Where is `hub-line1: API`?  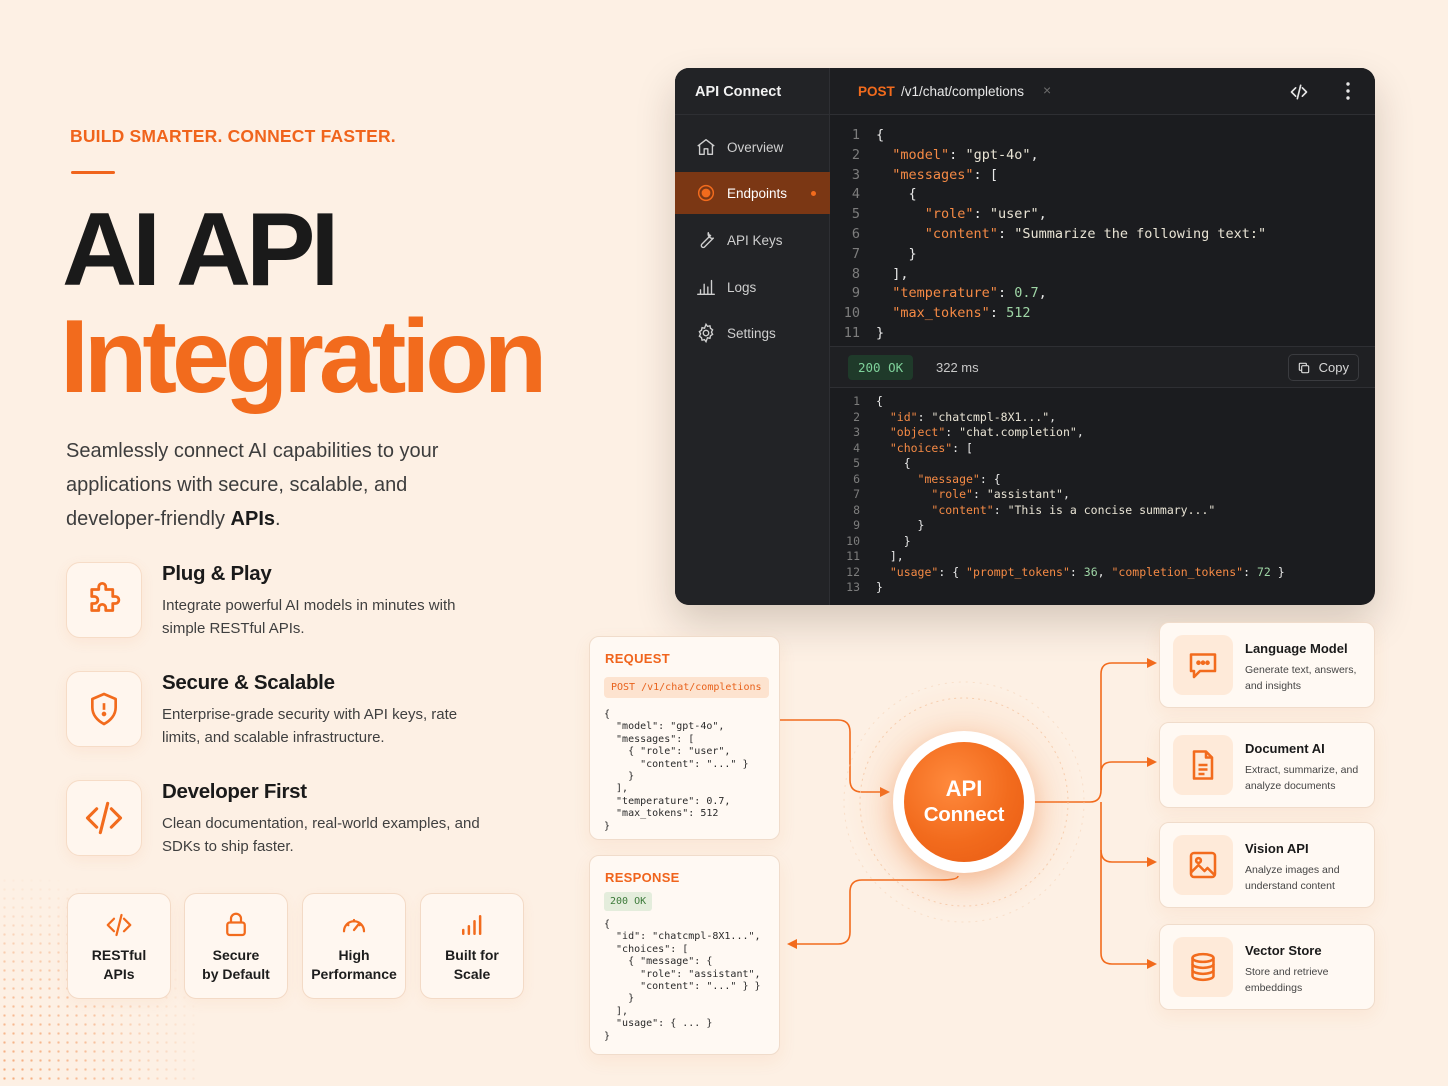 hub-line1: API is located at coordinates (964, 788).